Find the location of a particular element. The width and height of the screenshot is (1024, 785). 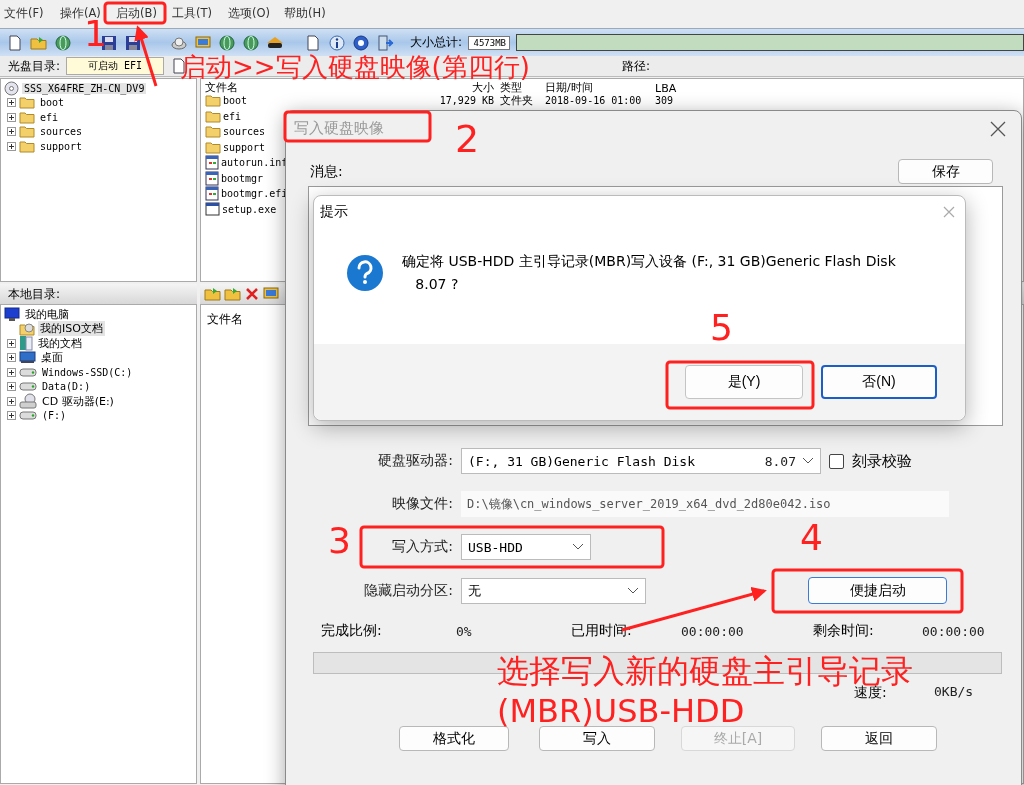

menu-item: 启动(B) is located at coordinates (144, 13).